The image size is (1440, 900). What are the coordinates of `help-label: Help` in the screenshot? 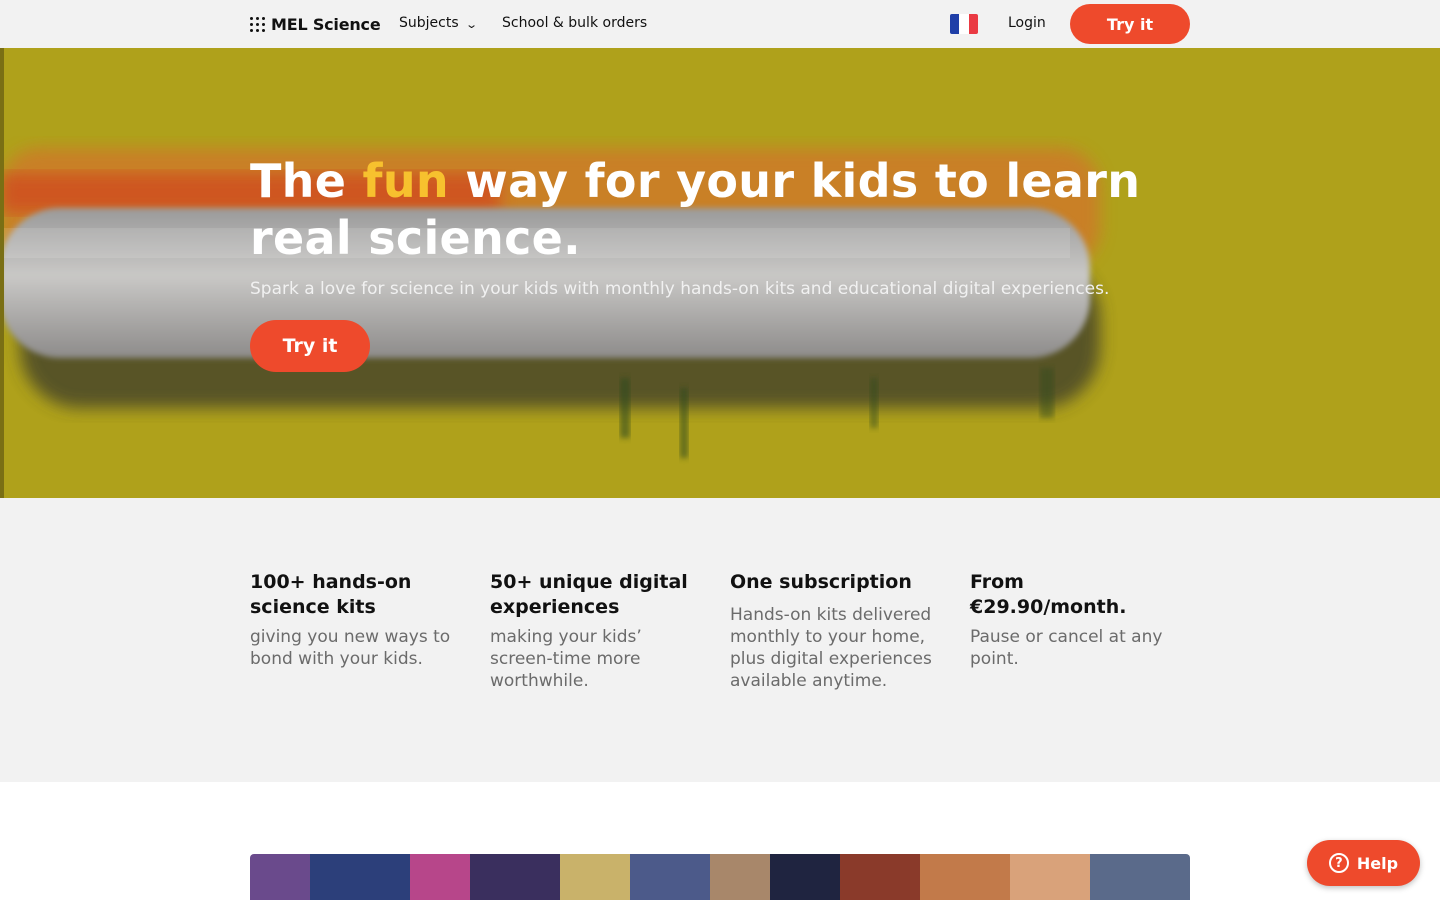 It's located at (1377, 863).